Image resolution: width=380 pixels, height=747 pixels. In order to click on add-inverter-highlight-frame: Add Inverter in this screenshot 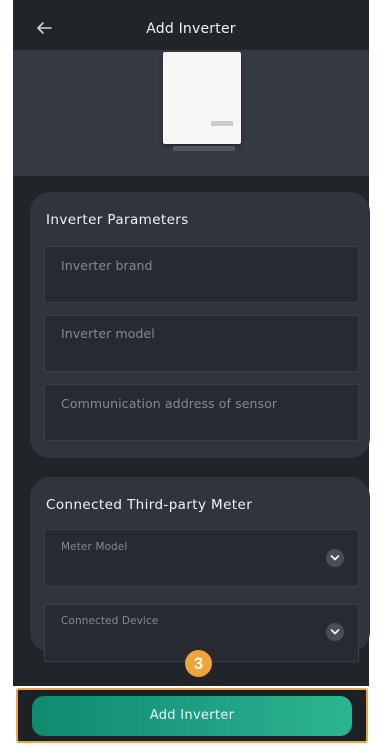, I will do `click(192, 715)`.